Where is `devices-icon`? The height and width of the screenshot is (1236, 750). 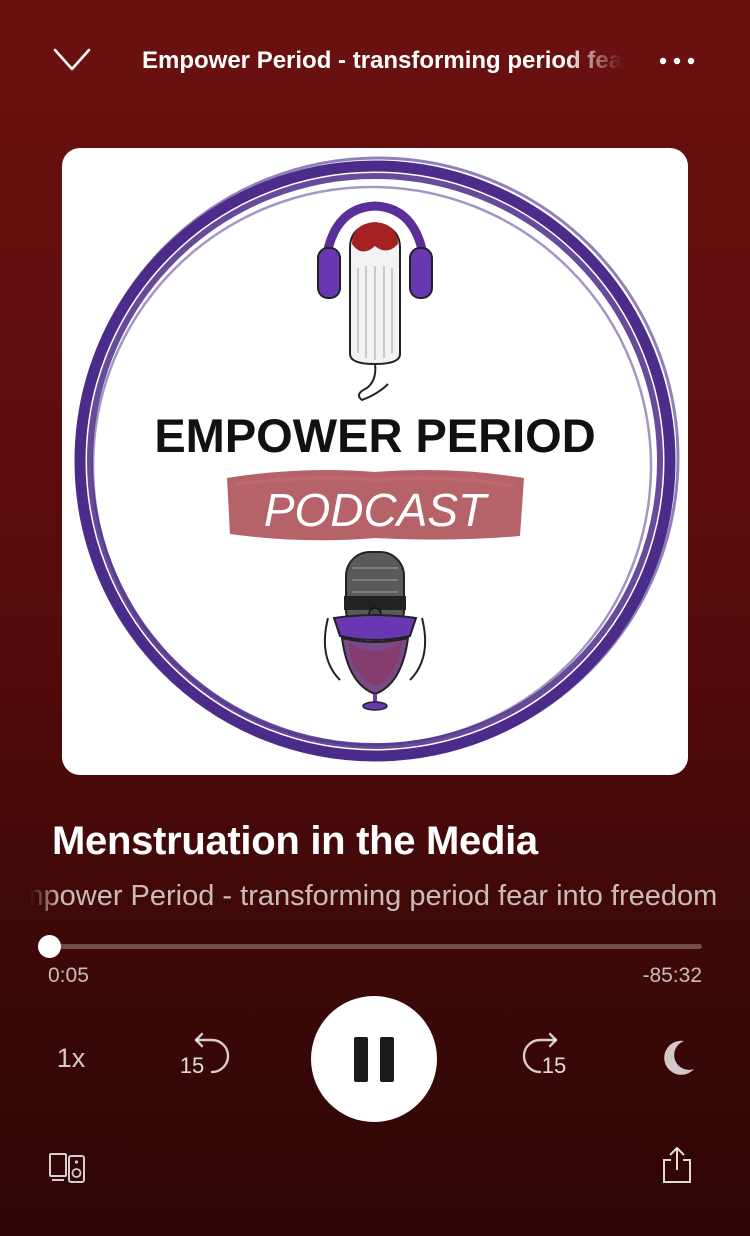 devices-icon is located at coordinates (67, 1168).